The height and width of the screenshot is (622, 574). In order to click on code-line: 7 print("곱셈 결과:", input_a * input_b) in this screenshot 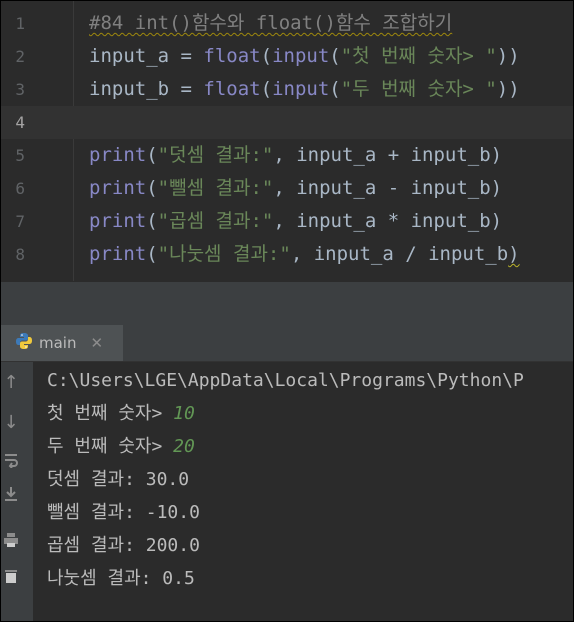, I will do `click(287, 221)`.